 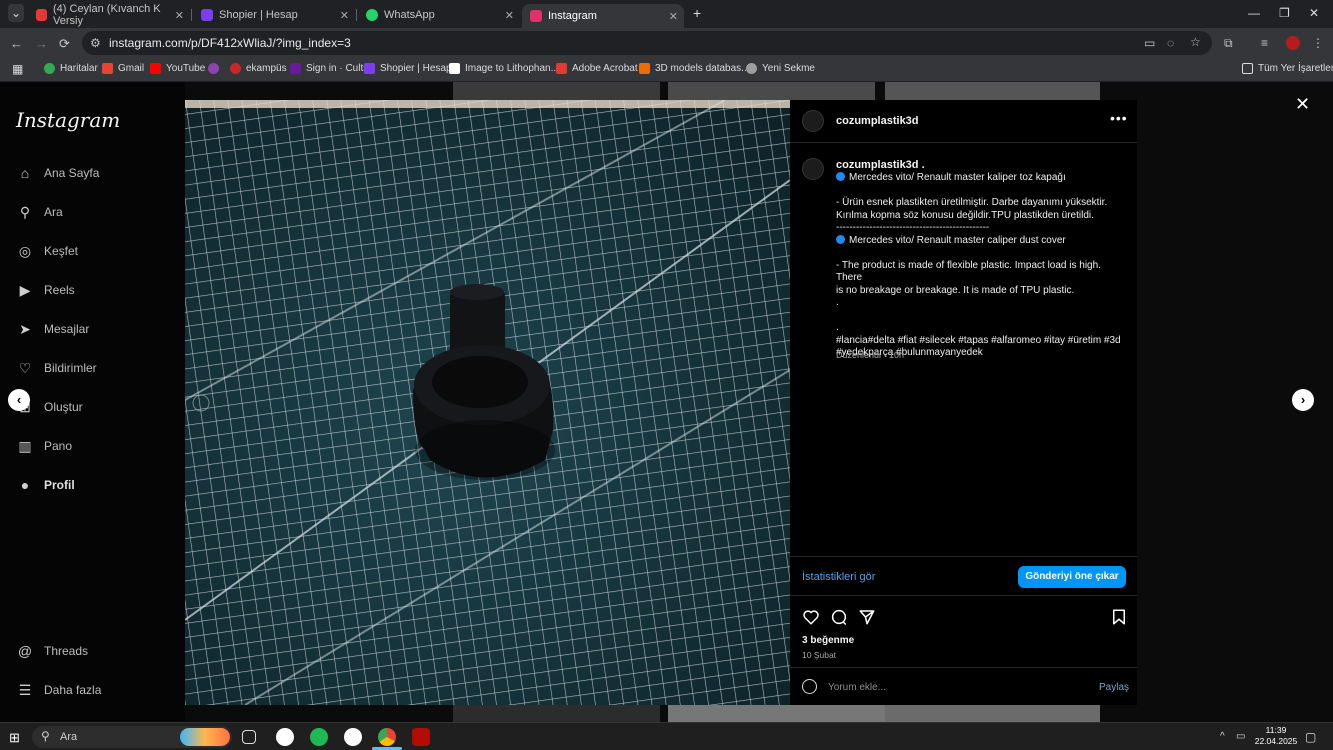 What do you see at coordinates (416, 68) in the screenshot?
I see `bookmark-label: Shopier | Hesap` at bounding box center [416, 68].